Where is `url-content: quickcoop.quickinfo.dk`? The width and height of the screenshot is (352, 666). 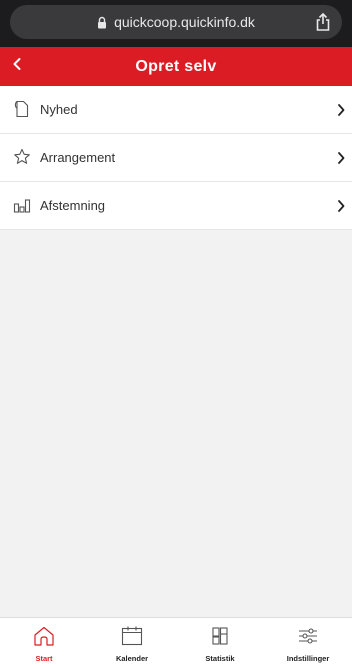 url-content: quickcoop.quickinfo.dk is located at coordinates (176, 22).